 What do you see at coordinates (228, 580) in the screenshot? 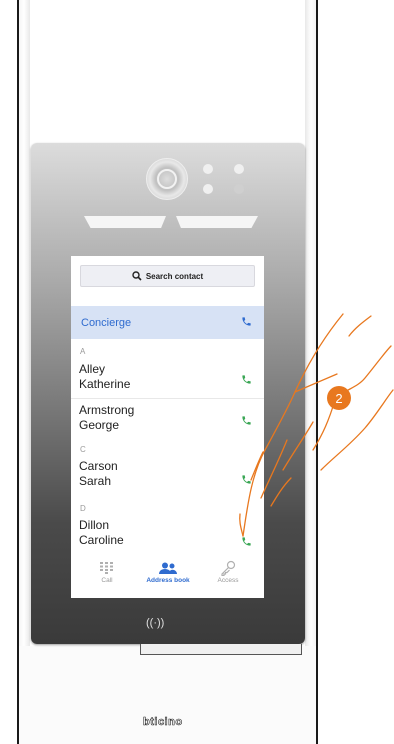
I see `nav-access-label: Access` at bounding box center [228, 580].